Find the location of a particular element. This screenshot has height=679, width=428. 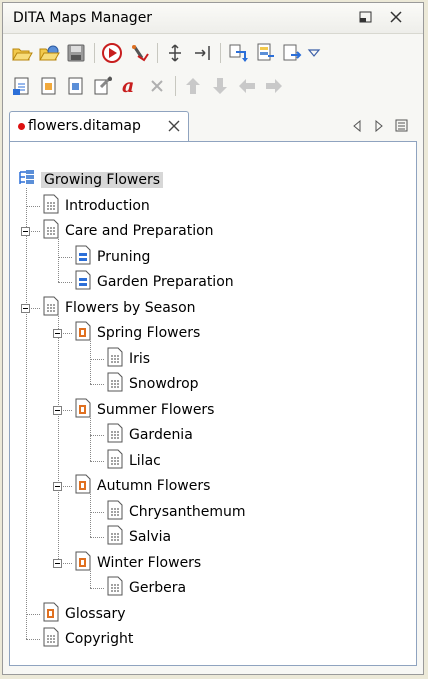

tree-item: Gerbera is located at coordinates (146, 588).